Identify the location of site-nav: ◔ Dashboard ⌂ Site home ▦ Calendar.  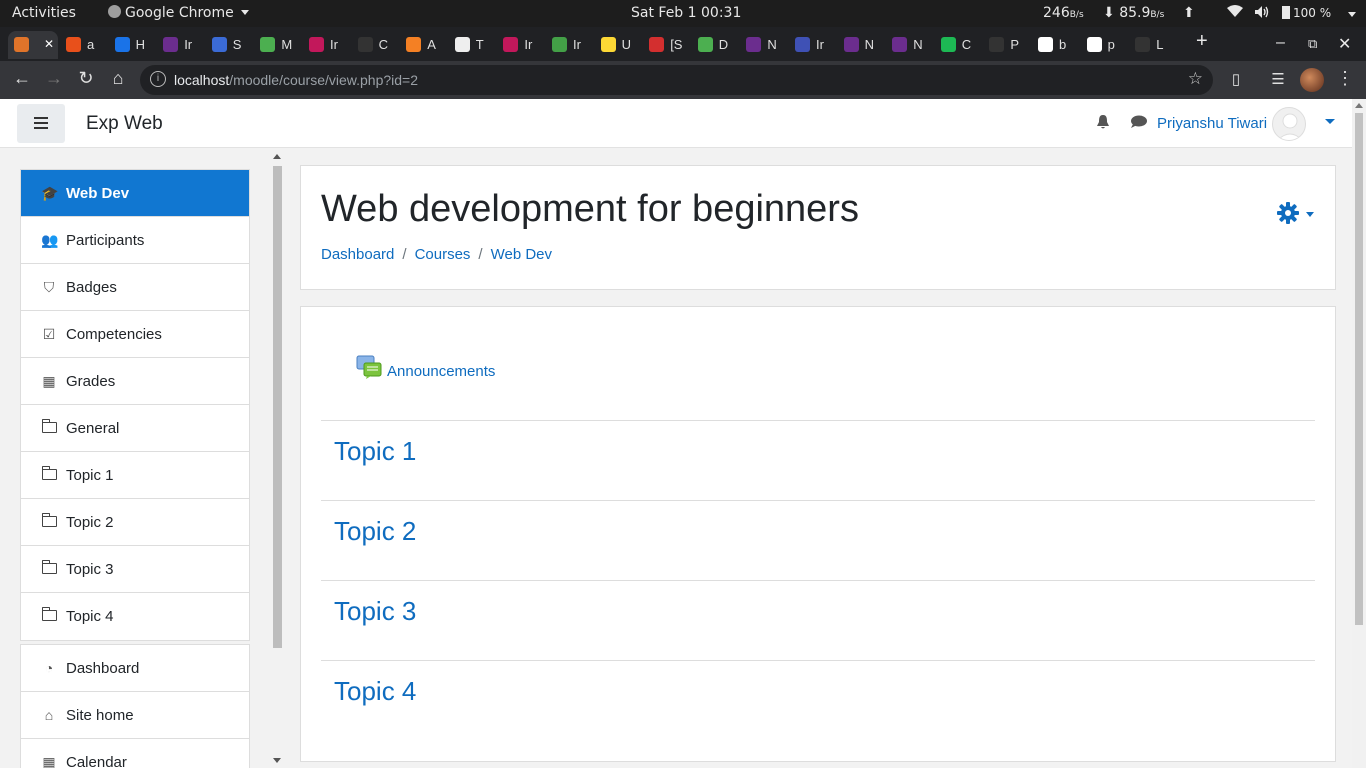
(135, 706).